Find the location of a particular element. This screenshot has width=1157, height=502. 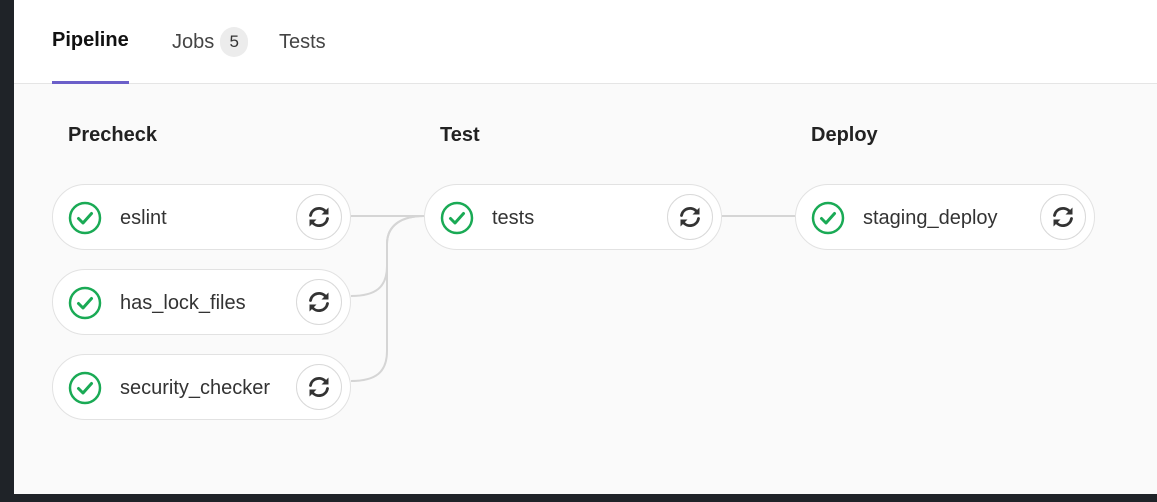

connector-security-checker-tests is located at coordinates (387, 298).